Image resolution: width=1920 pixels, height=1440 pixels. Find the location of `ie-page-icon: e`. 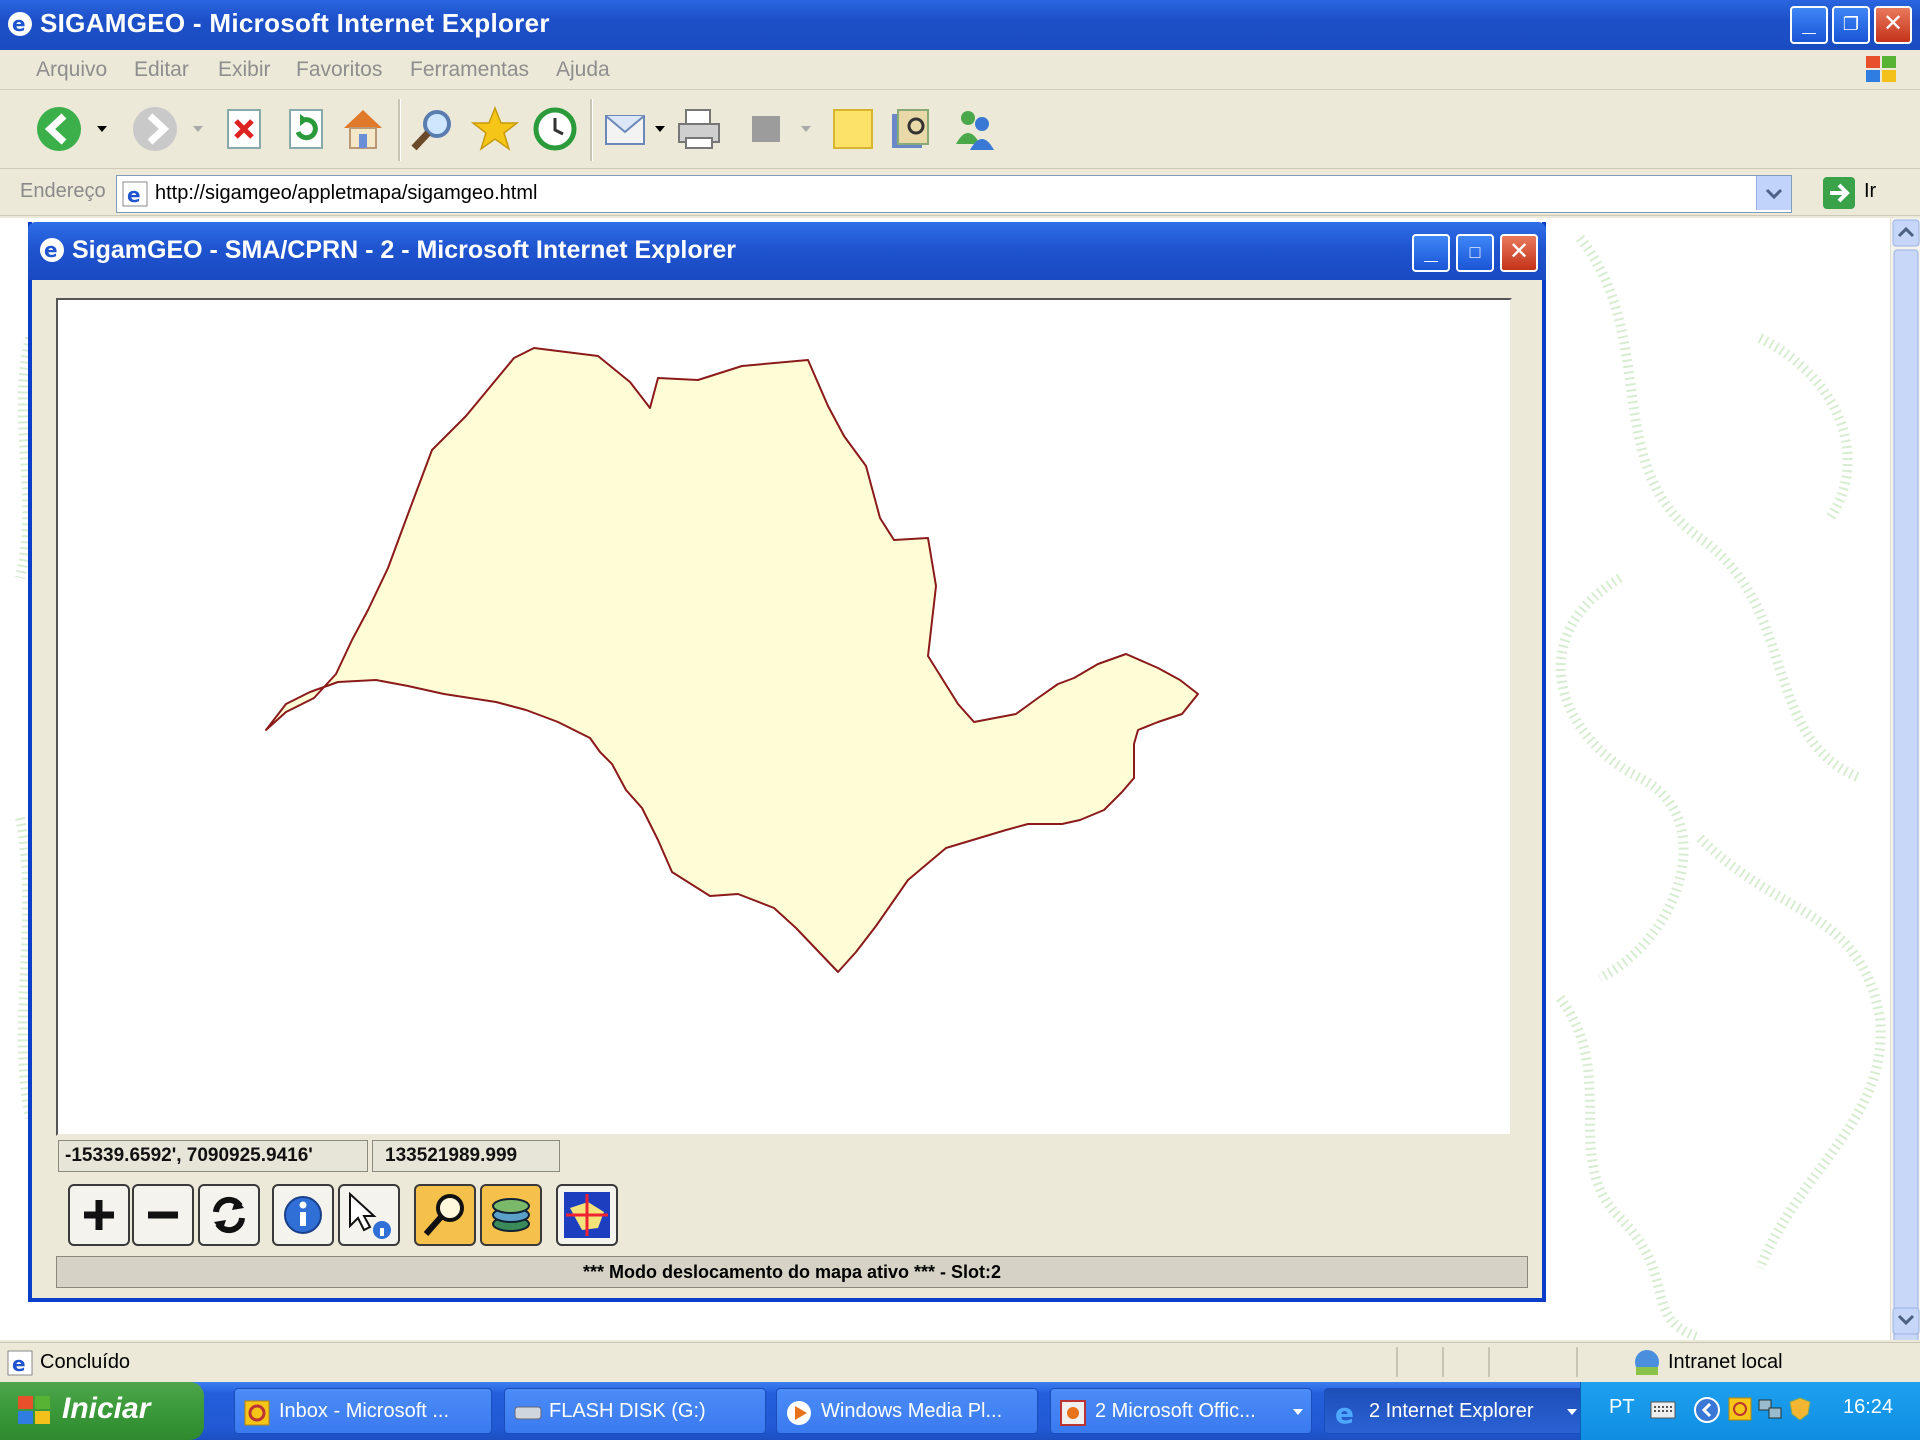

ie-page-icon: e is located at coordinates (135, 194).